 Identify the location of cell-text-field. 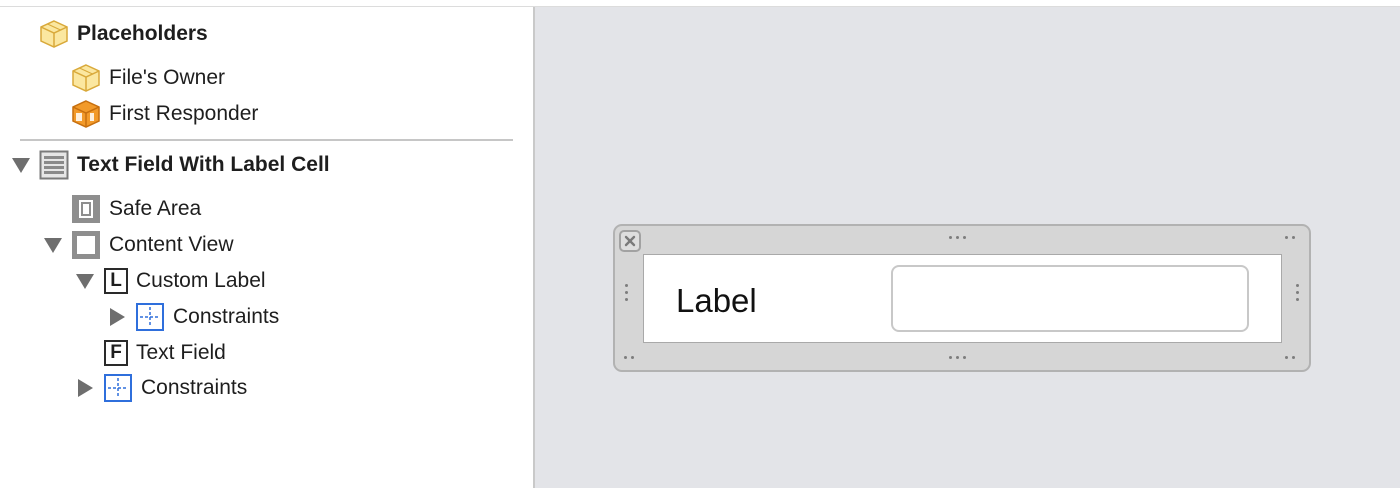
(1070, 298).